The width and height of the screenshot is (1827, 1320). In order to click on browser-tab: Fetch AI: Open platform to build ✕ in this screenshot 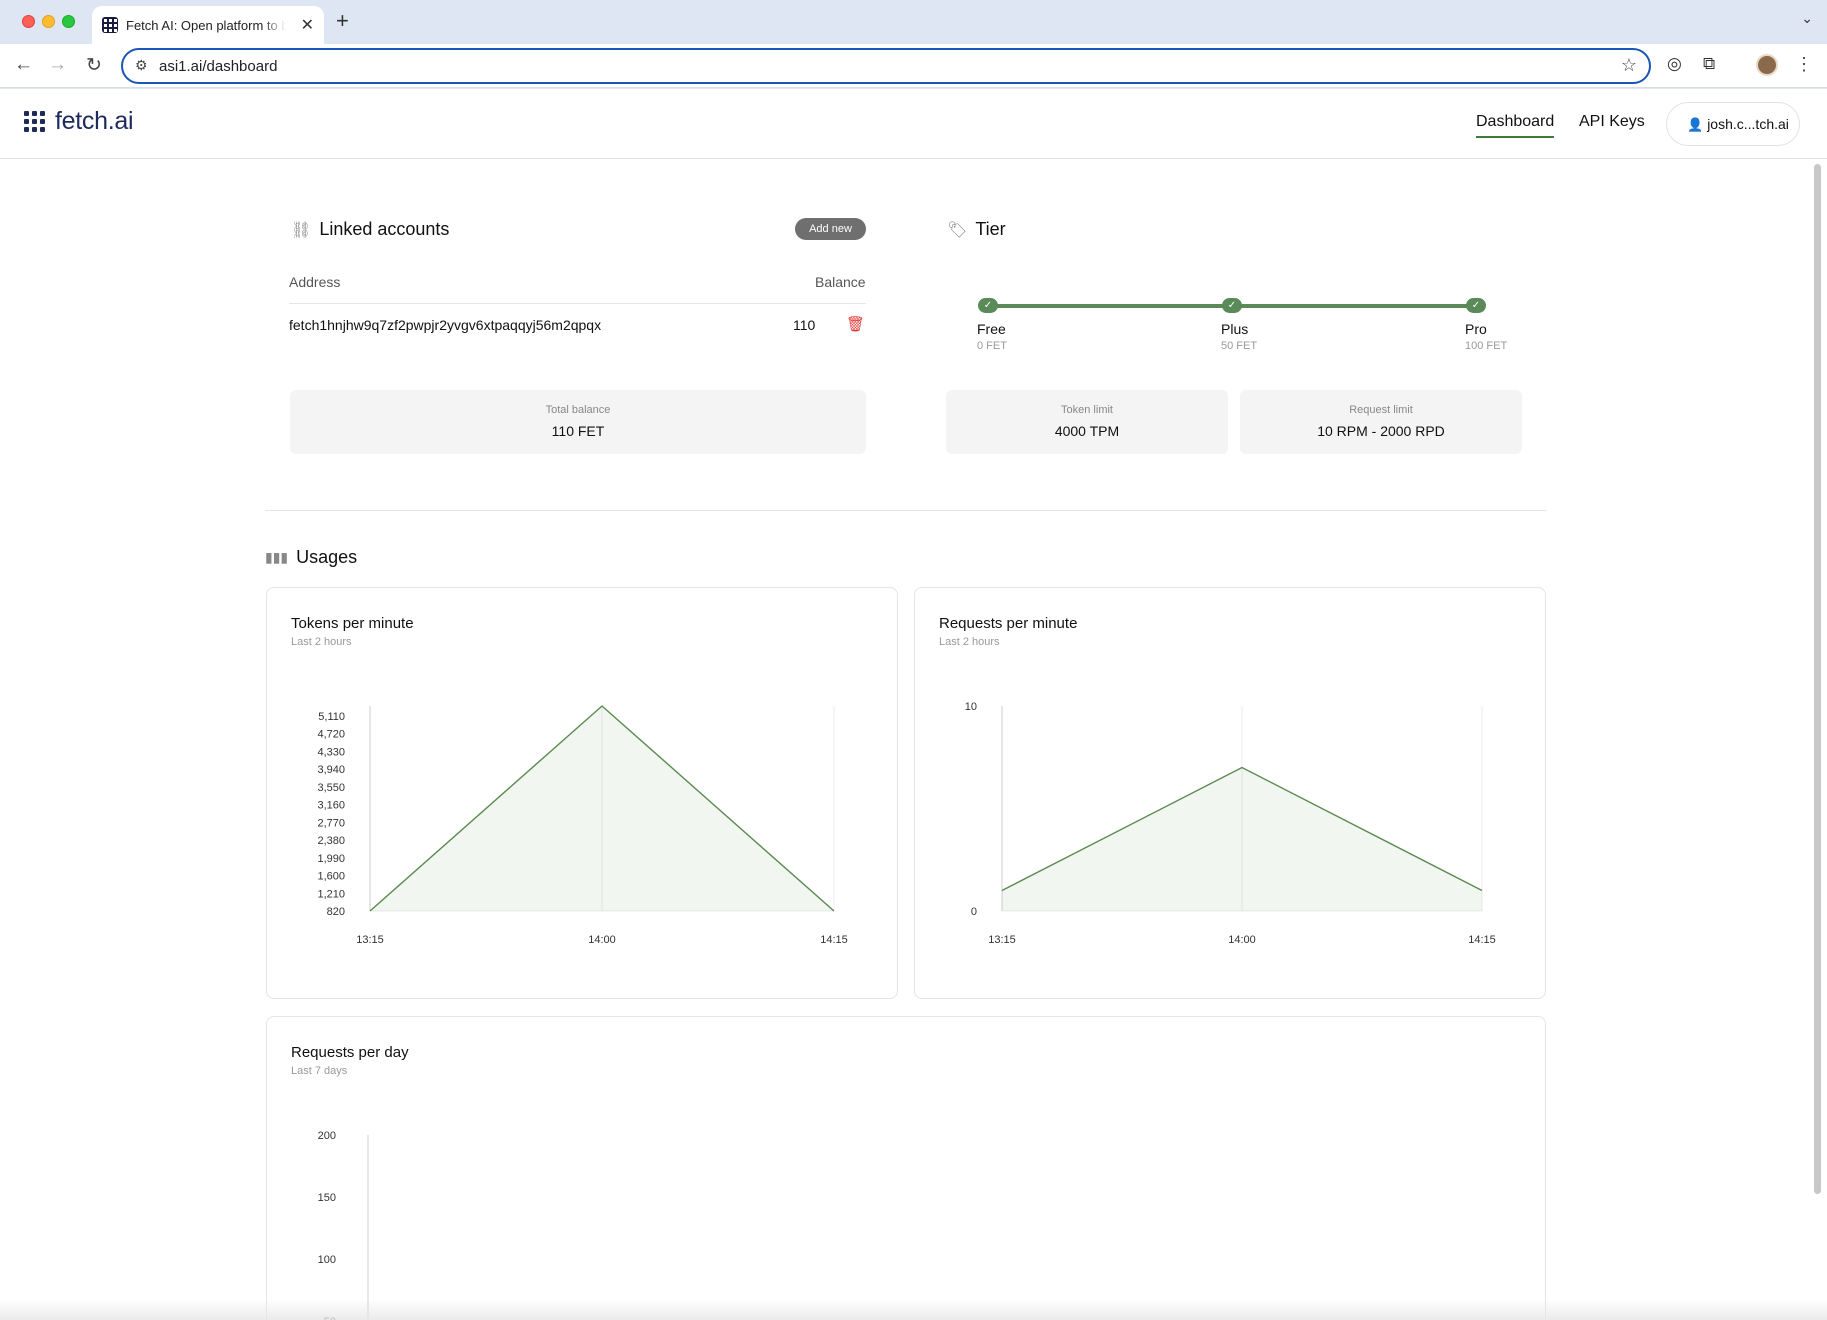, I will do `click(208, 25)`.